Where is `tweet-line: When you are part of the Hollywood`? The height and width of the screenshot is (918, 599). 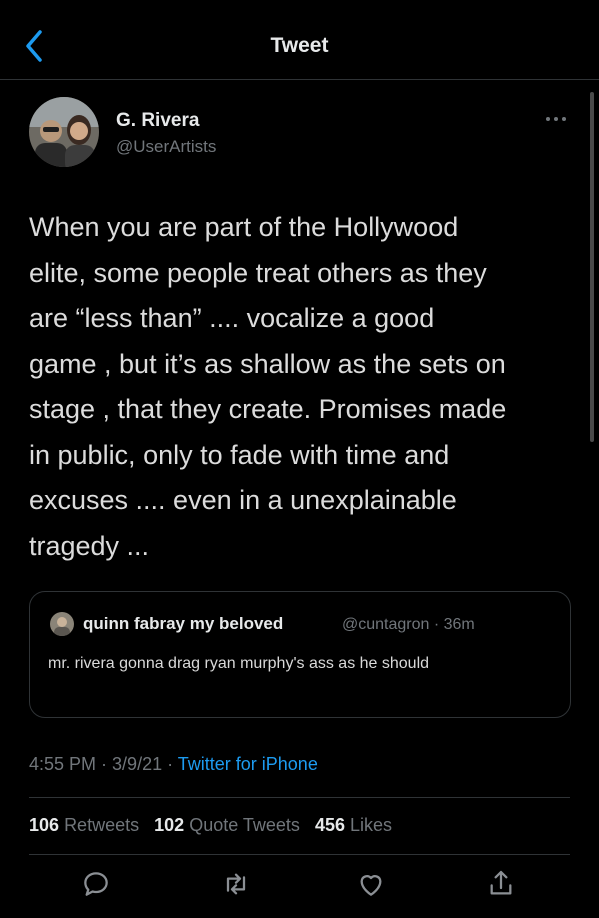 tweet-line: When you are part of the Hollywood is located at coordinates (244, 227).